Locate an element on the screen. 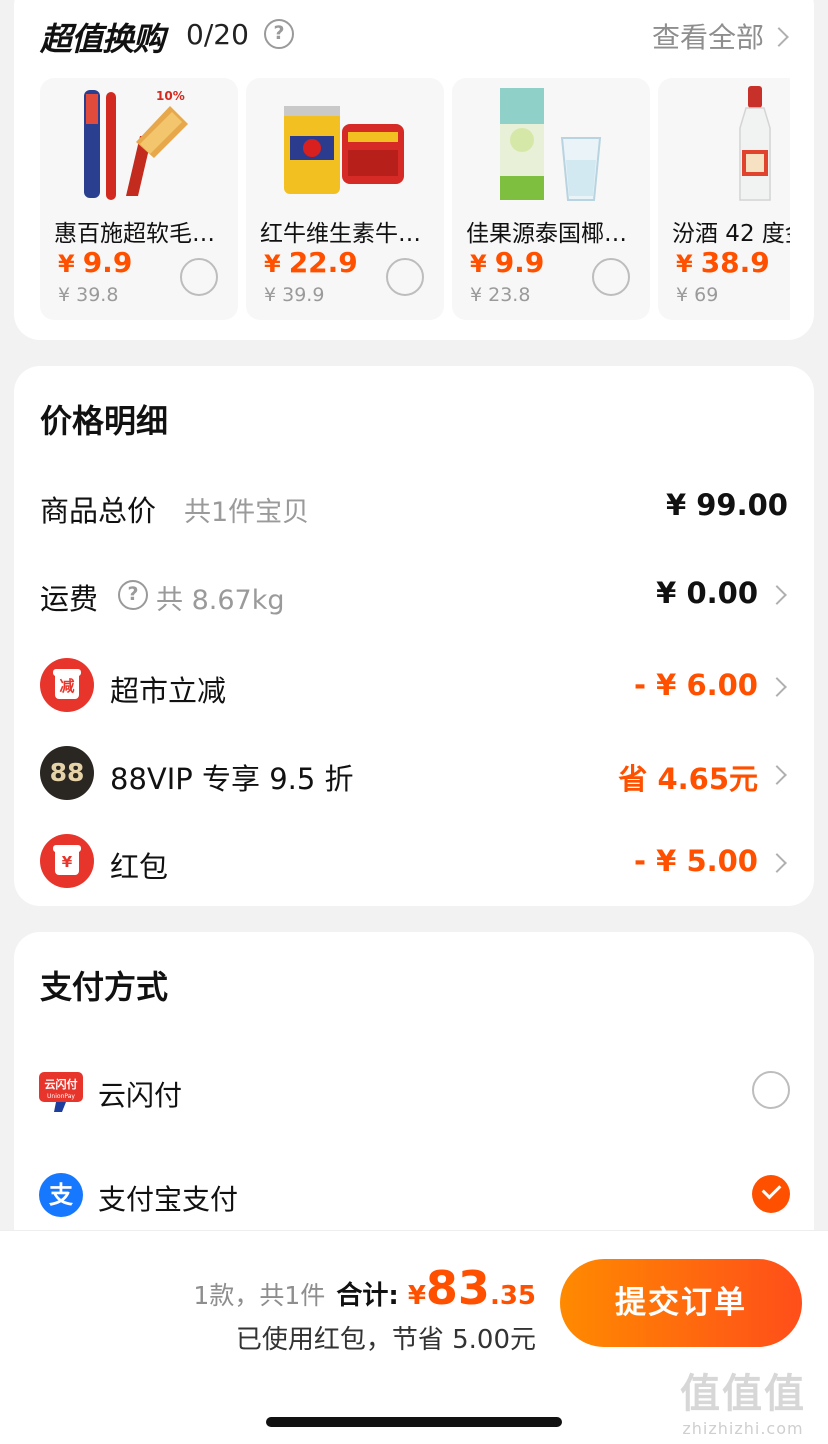  exchange-count: 0/20 is located at coordinates (217, 34).